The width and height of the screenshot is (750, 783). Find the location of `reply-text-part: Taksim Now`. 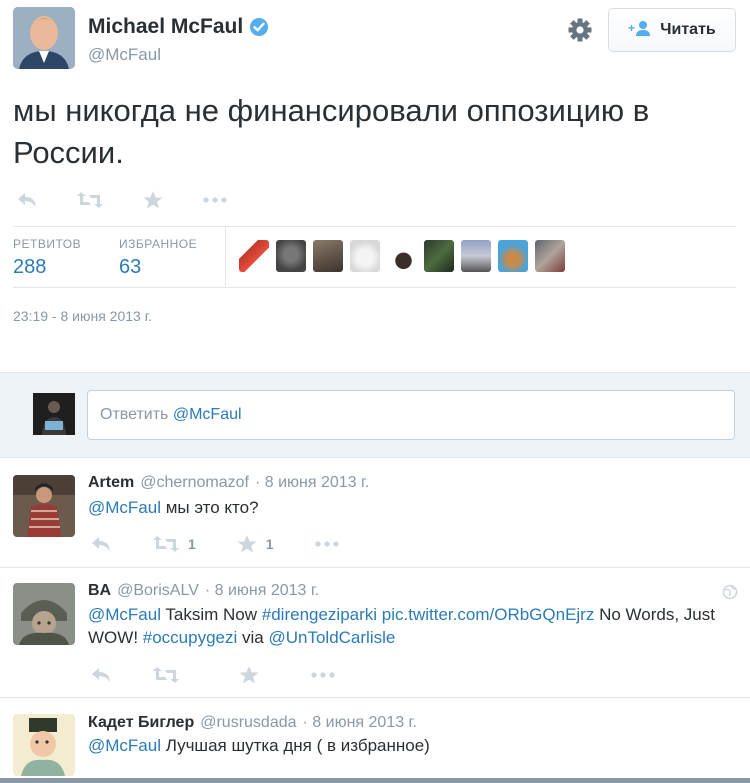

reply-text-part: Taksim Now is located at coordinates (211, 614).